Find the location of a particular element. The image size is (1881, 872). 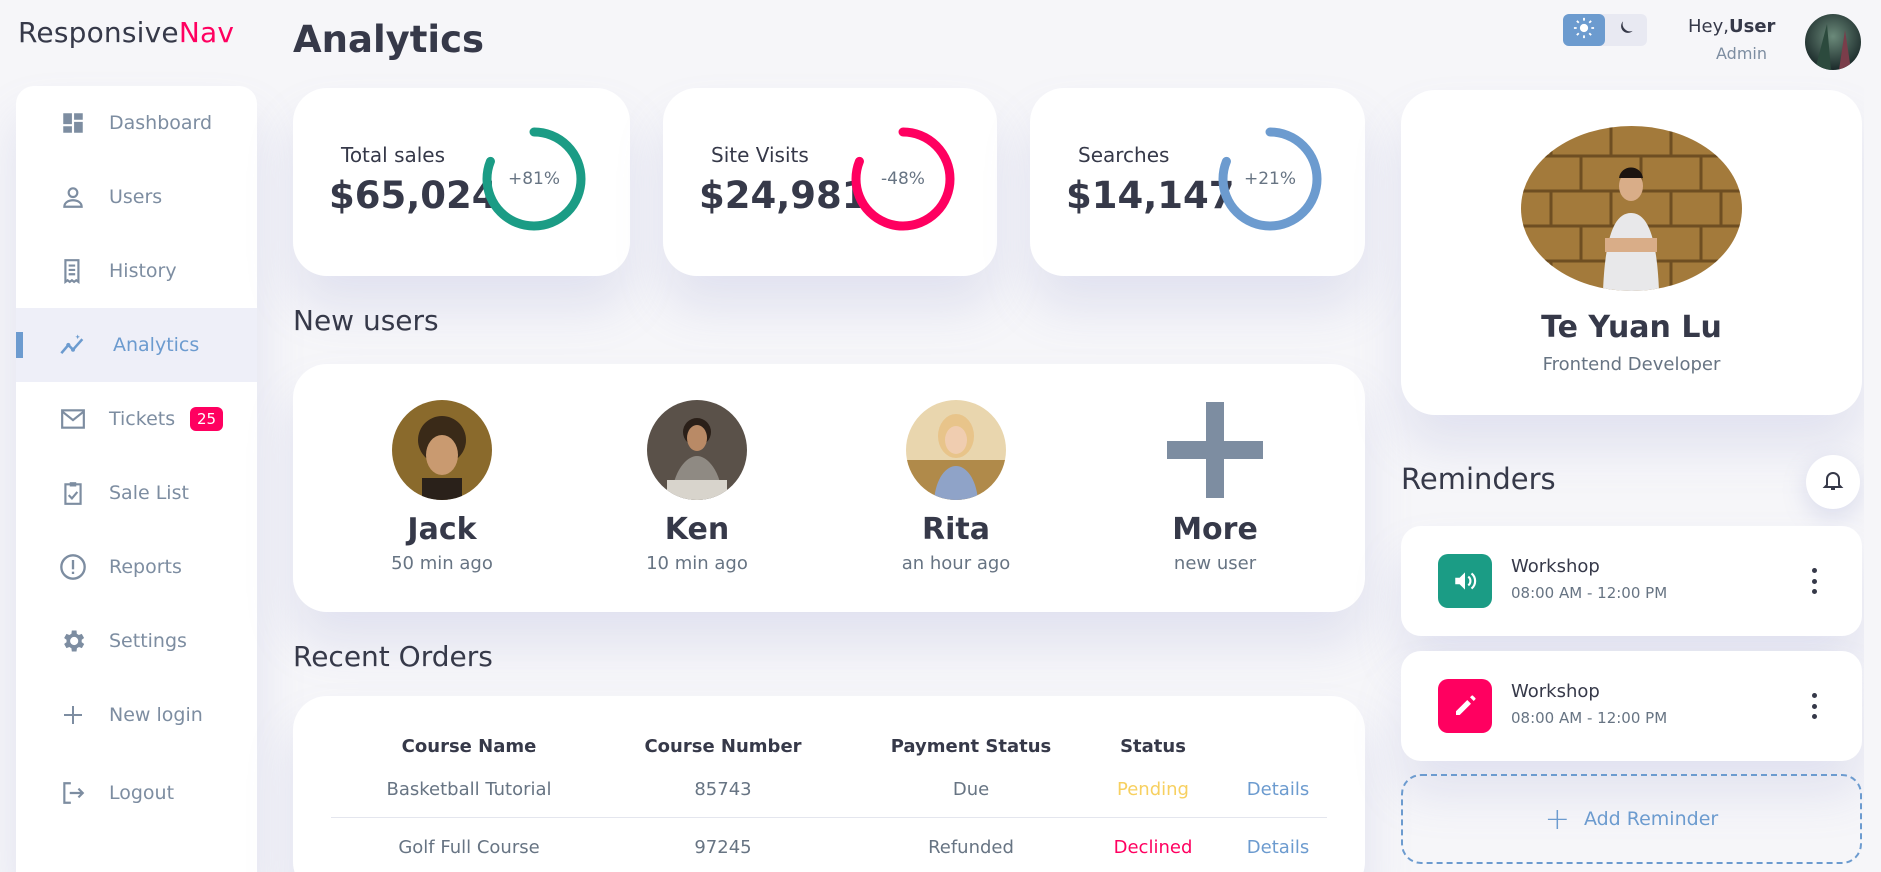

brand-name-part2: Nav is located at coordinates (206, 32).